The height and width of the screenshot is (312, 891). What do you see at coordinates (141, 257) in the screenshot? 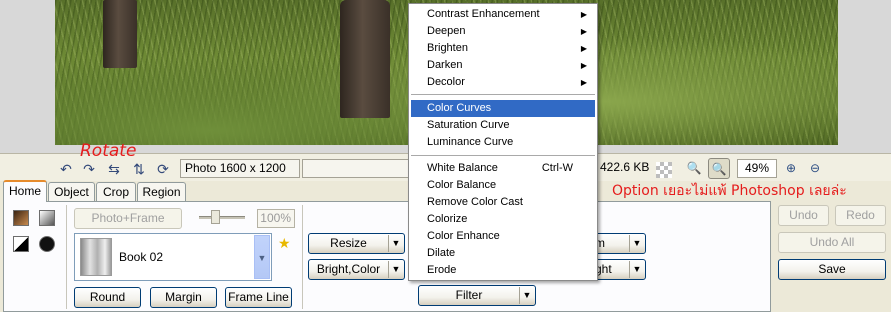
I see `frame-name: Book 02` at bounding box center [141, 257].